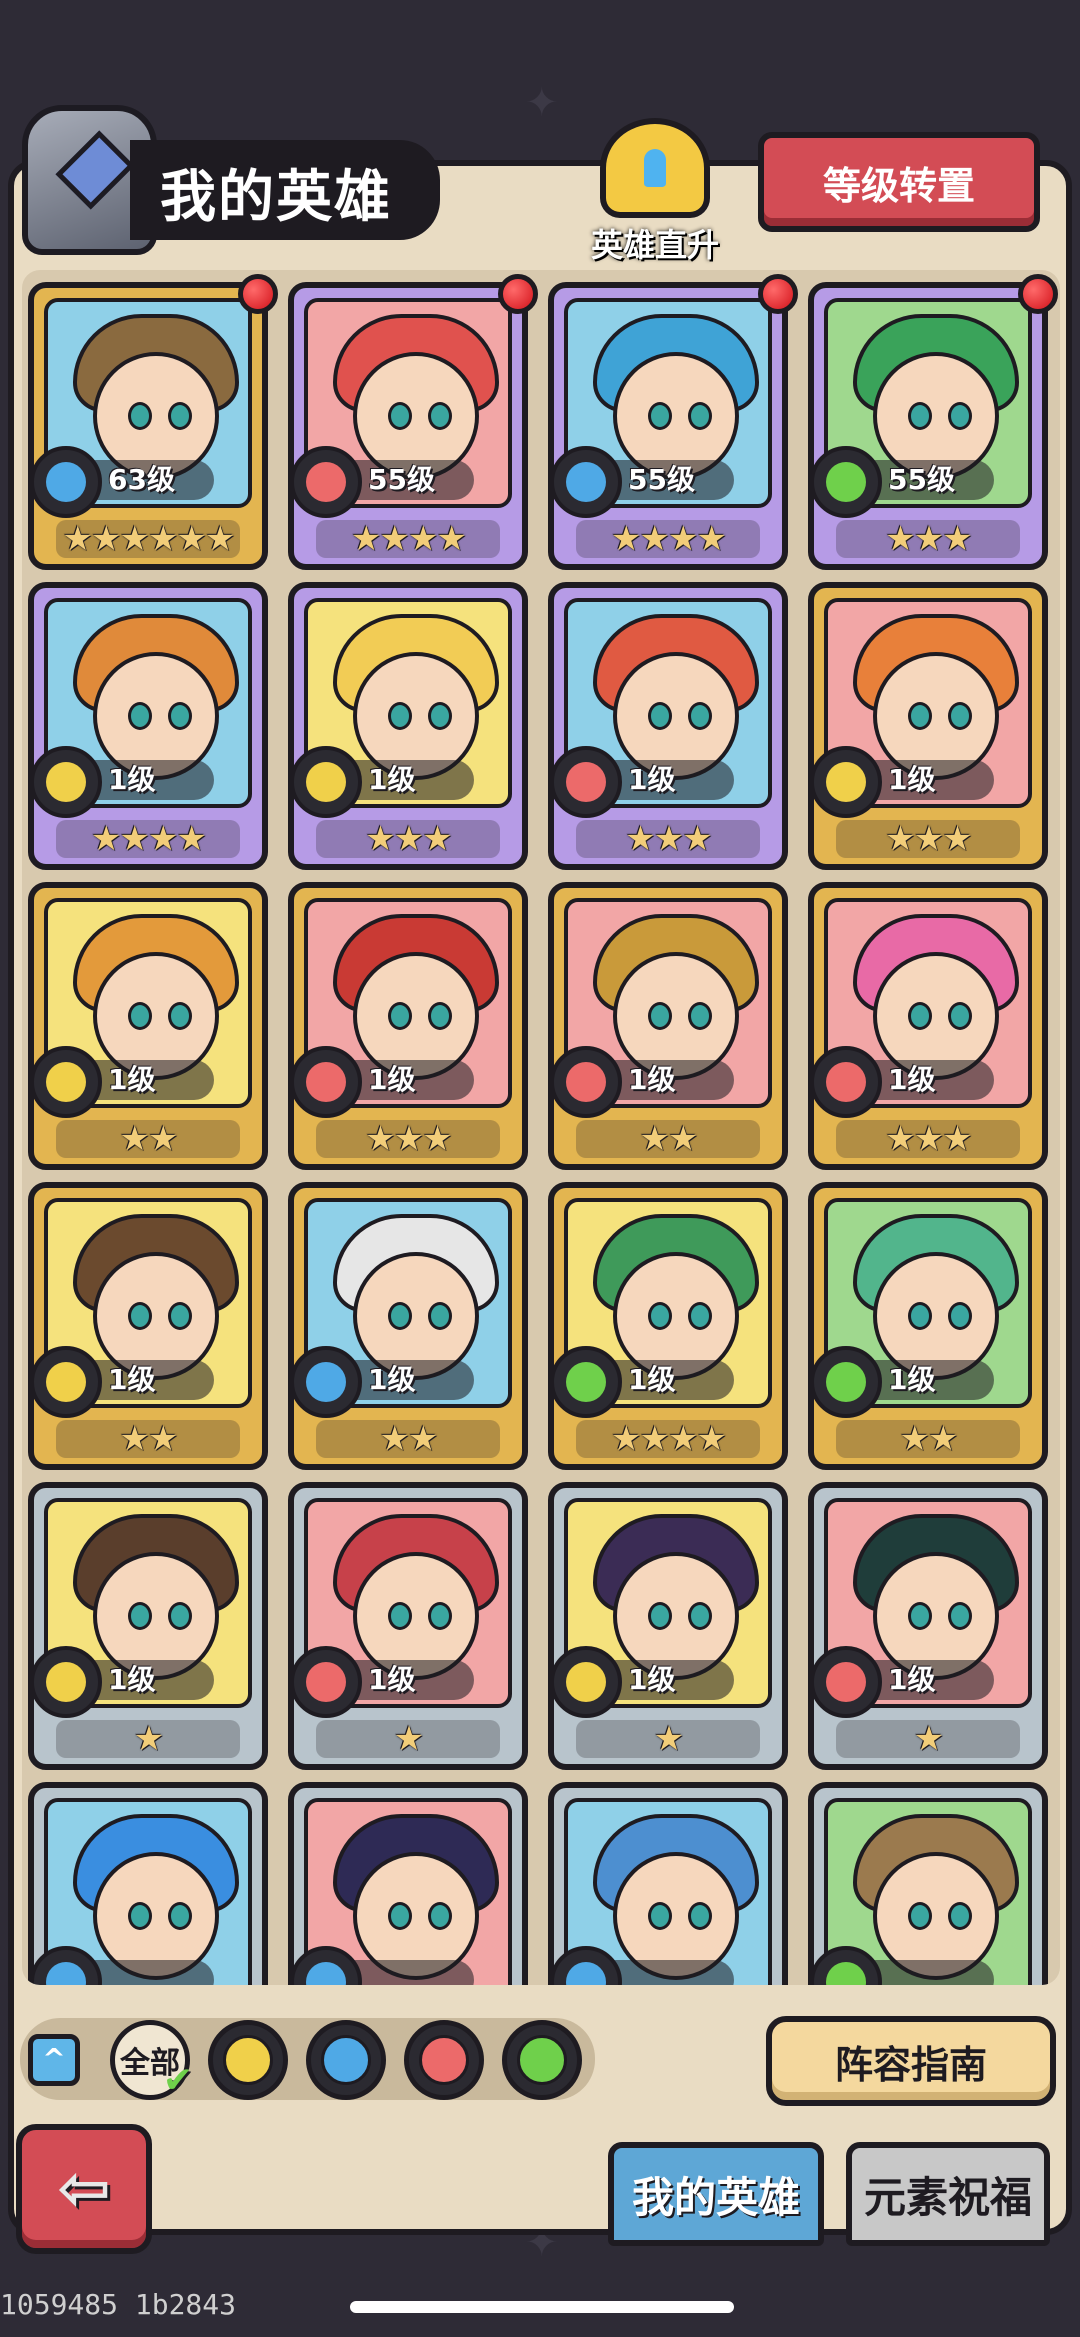 Image resolution: width=1080 pixels, height=2337 pixels. I want to click on wind-element-icon, so click(542, 2060).